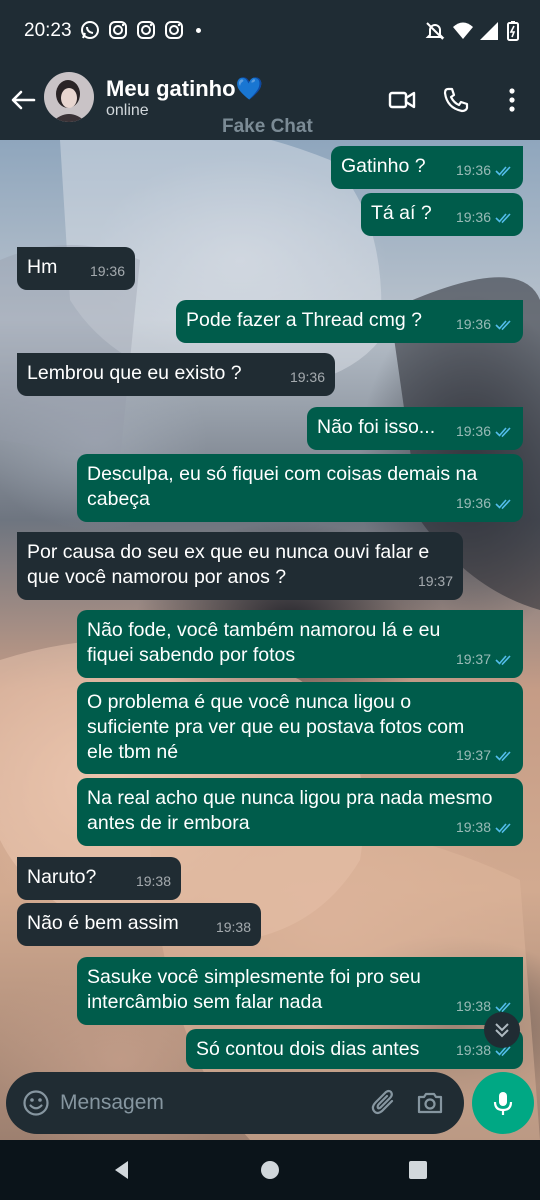 The image size is (540, 1200). I want to click on nav-recents-icon, so click(418, 1170).